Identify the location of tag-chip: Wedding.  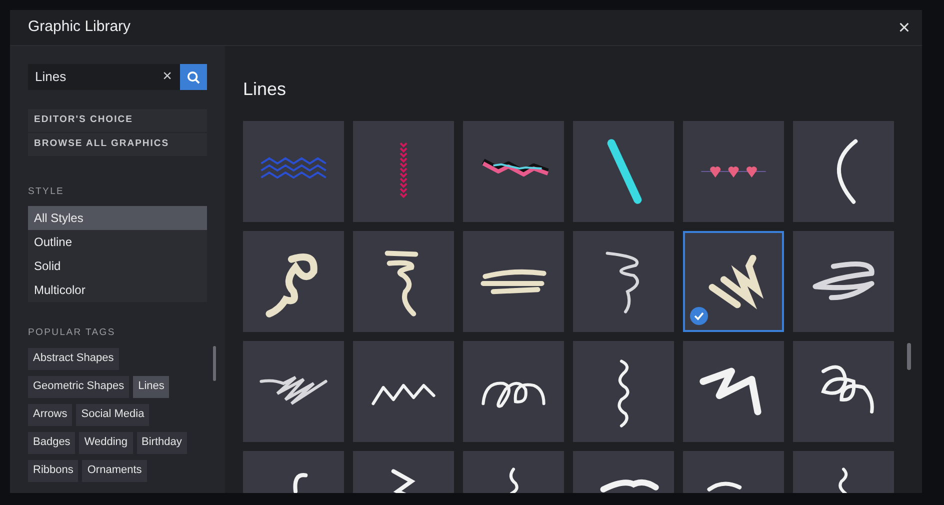
(106, 443).